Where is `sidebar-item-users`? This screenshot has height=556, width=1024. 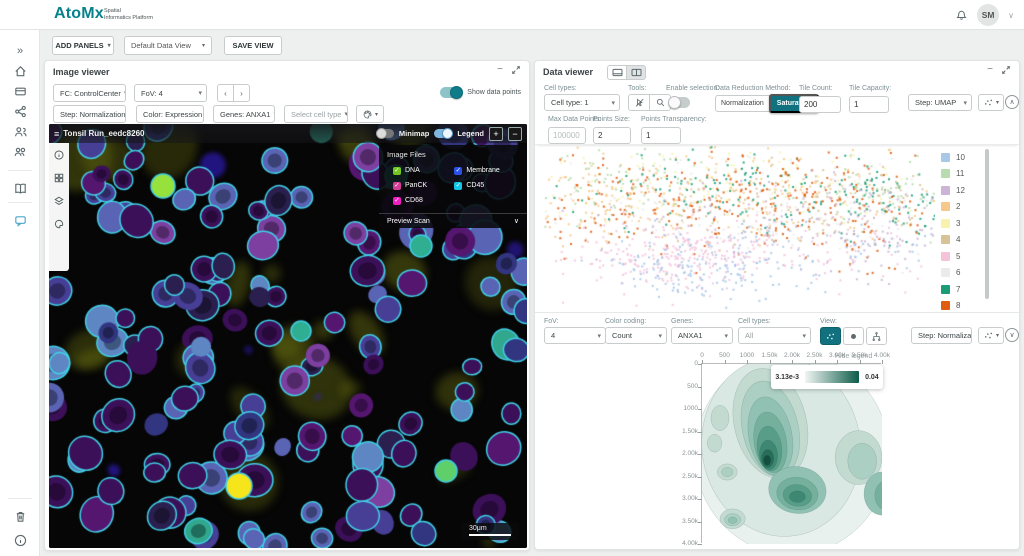
sidebar-item-users is located at coordinates (20, 131).